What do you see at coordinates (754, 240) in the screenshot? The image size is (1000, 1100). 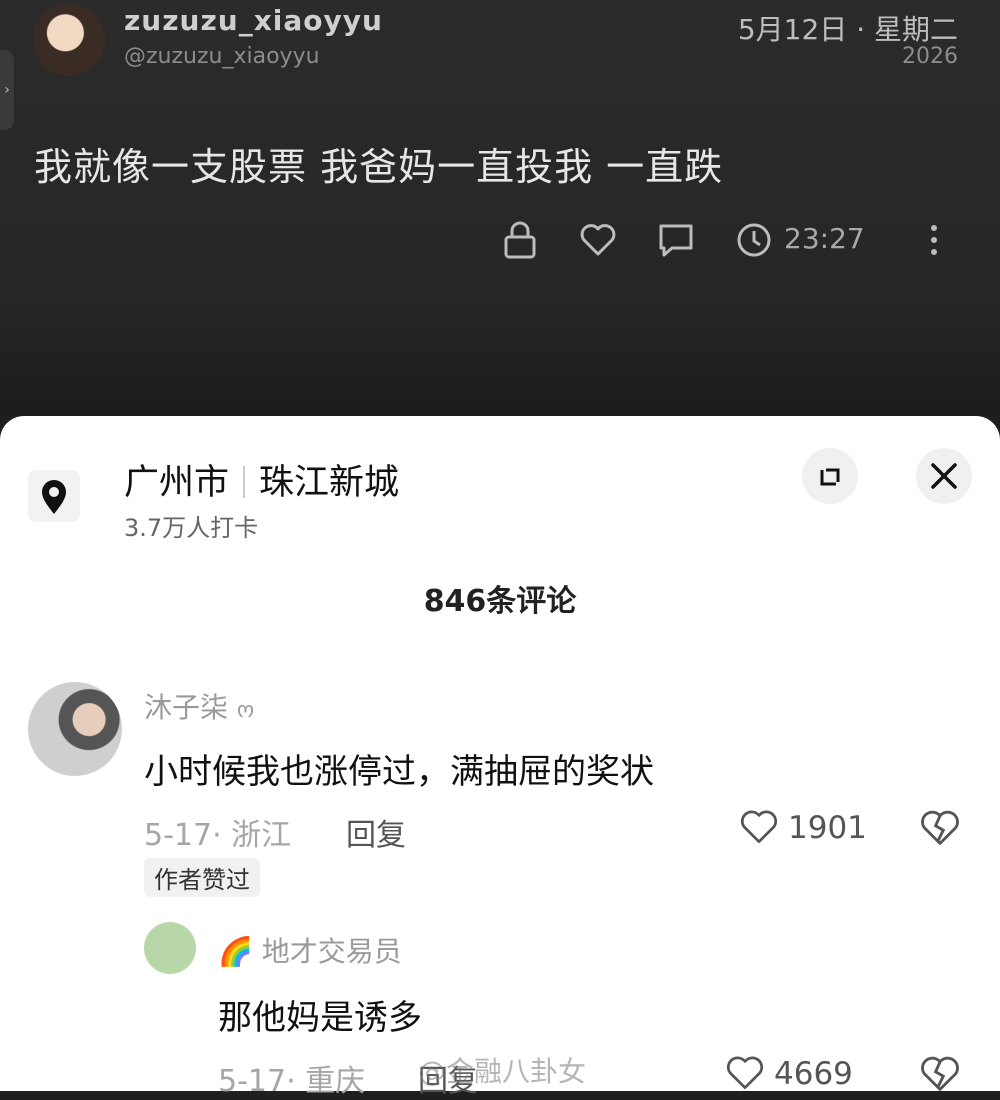 I see `clock-icon` at bounding box center [754, 240].